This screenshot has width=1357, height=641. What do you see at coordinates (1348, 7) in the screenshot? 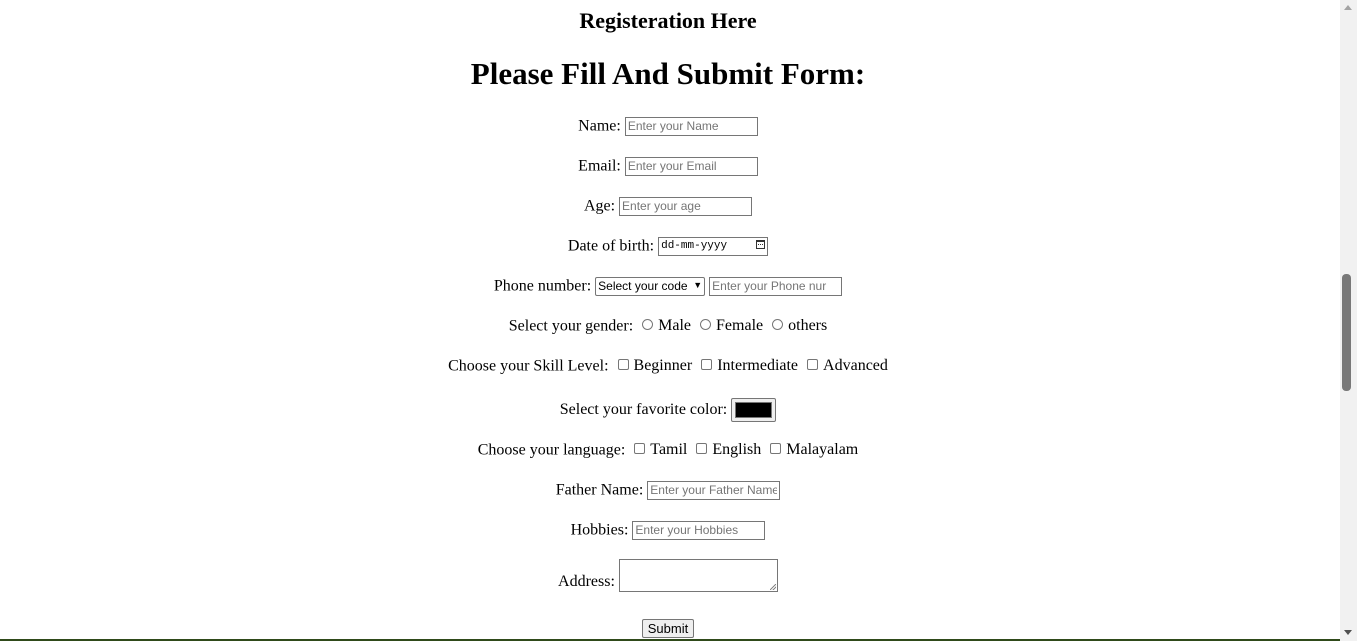
I see `scroll-up-arrow-icon` at bounding box center [1348, 7].